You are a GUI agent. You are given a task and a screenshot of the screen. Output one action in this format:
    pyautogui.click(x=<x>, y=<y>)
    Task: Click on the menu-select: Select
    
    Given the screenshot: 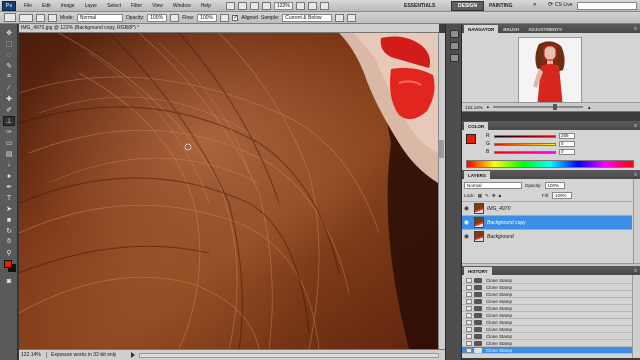 What is the action you would take?
    pyautogui.click(x=114, y=6)
    